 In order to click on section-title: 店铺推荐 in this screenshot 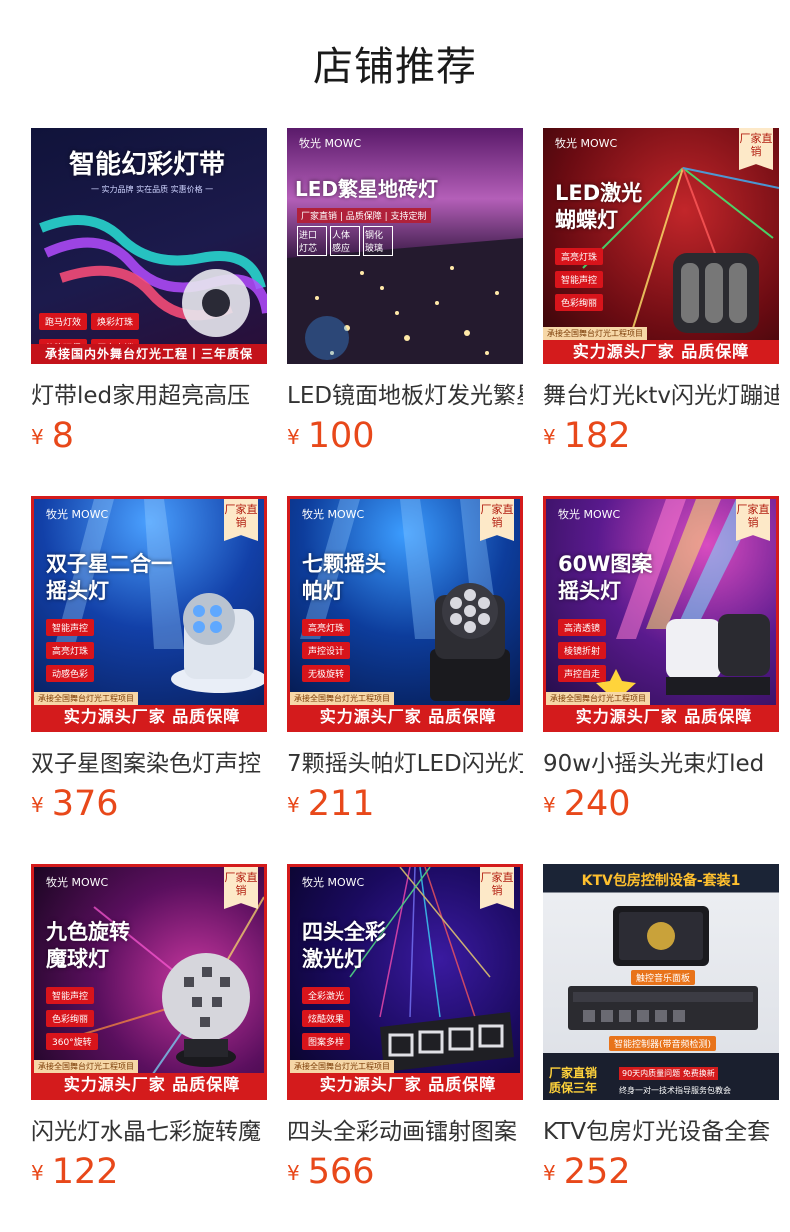, I will do `click(395, 67)`.